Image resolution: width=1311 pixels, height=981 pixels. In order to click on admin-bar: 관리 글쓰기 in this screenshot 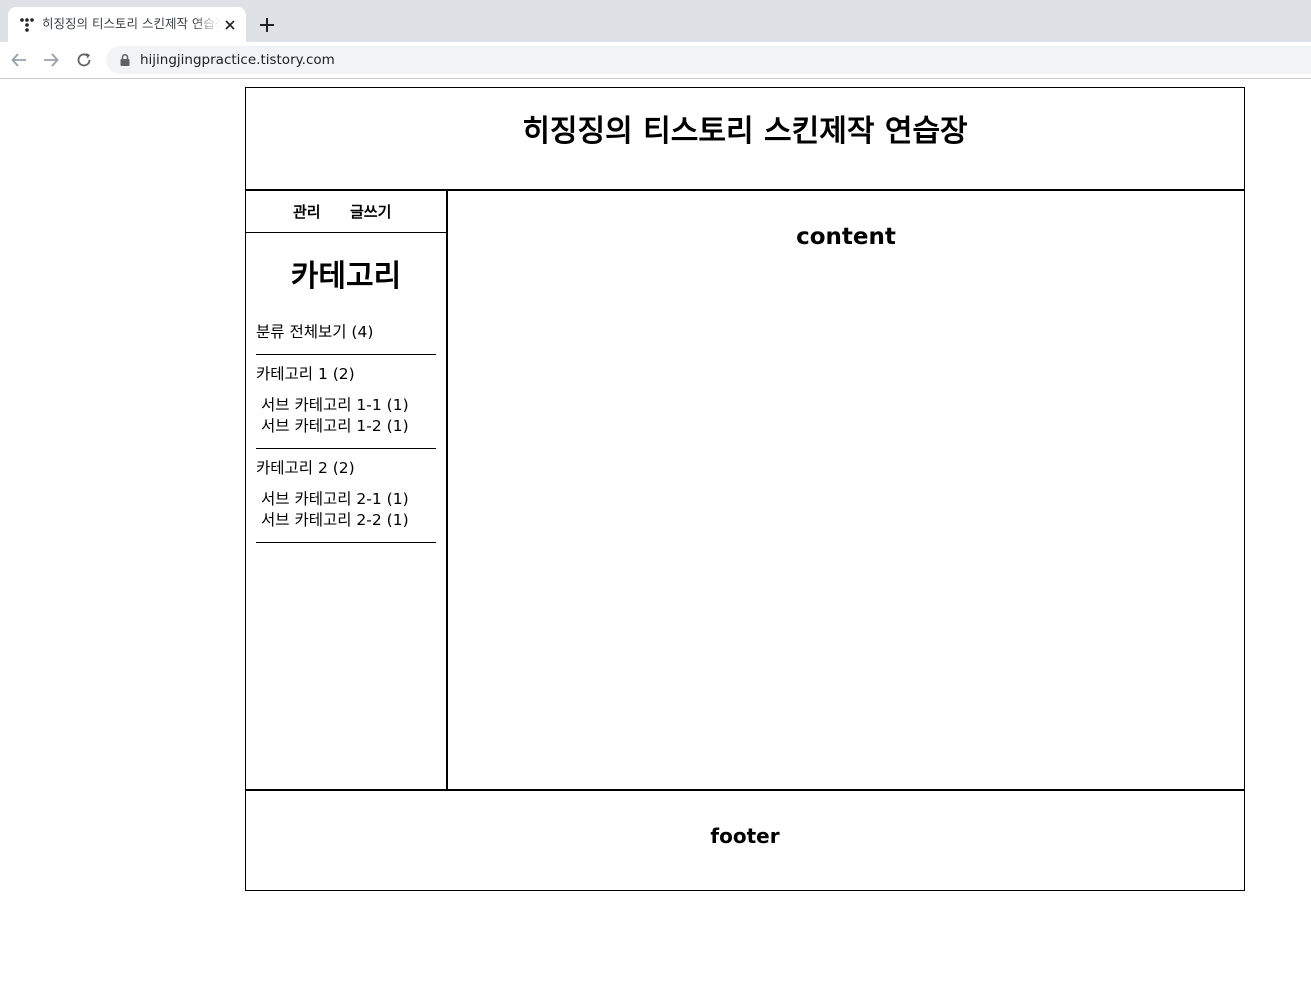, I will do `click(346, 212)`.